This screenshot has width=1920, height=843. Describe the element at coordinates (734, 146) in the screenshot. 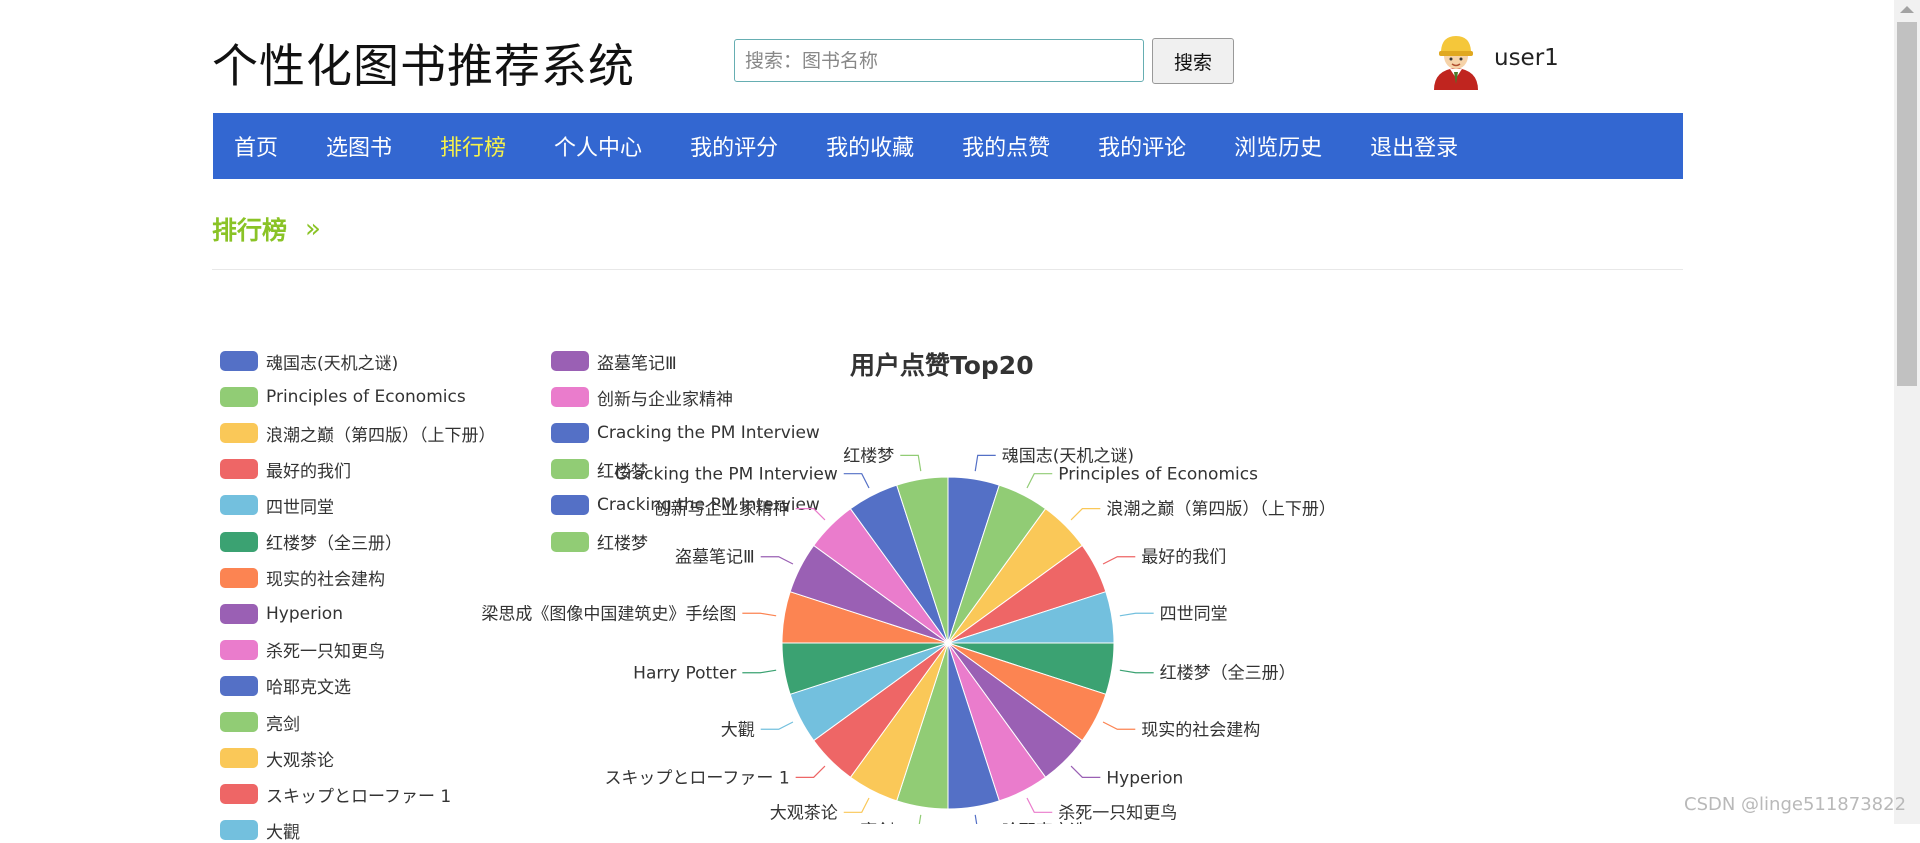

I see `nav-item-4: 我的评分` at that location.